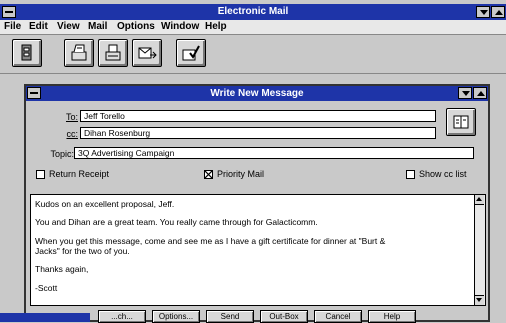 The height and width of the screenshot is (323, 506). I want to click on to-field: Jeff Torello, so click(258, 116).